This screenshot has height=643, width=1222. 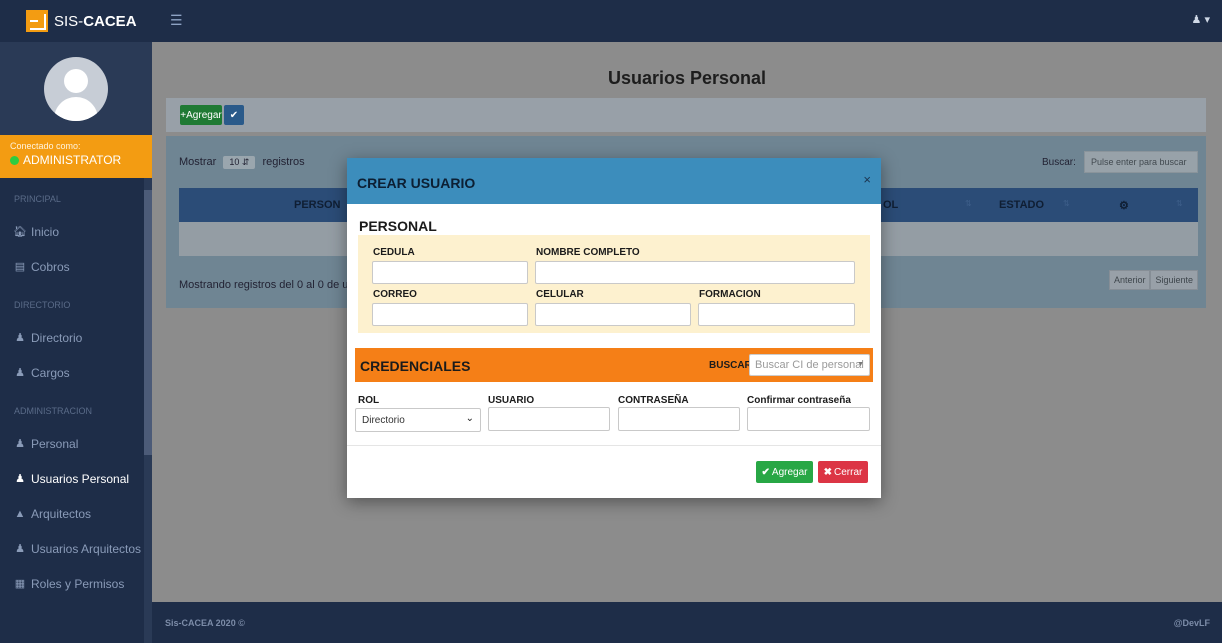 I want to click on table-icon: ▦, so click(x=20, y=584).